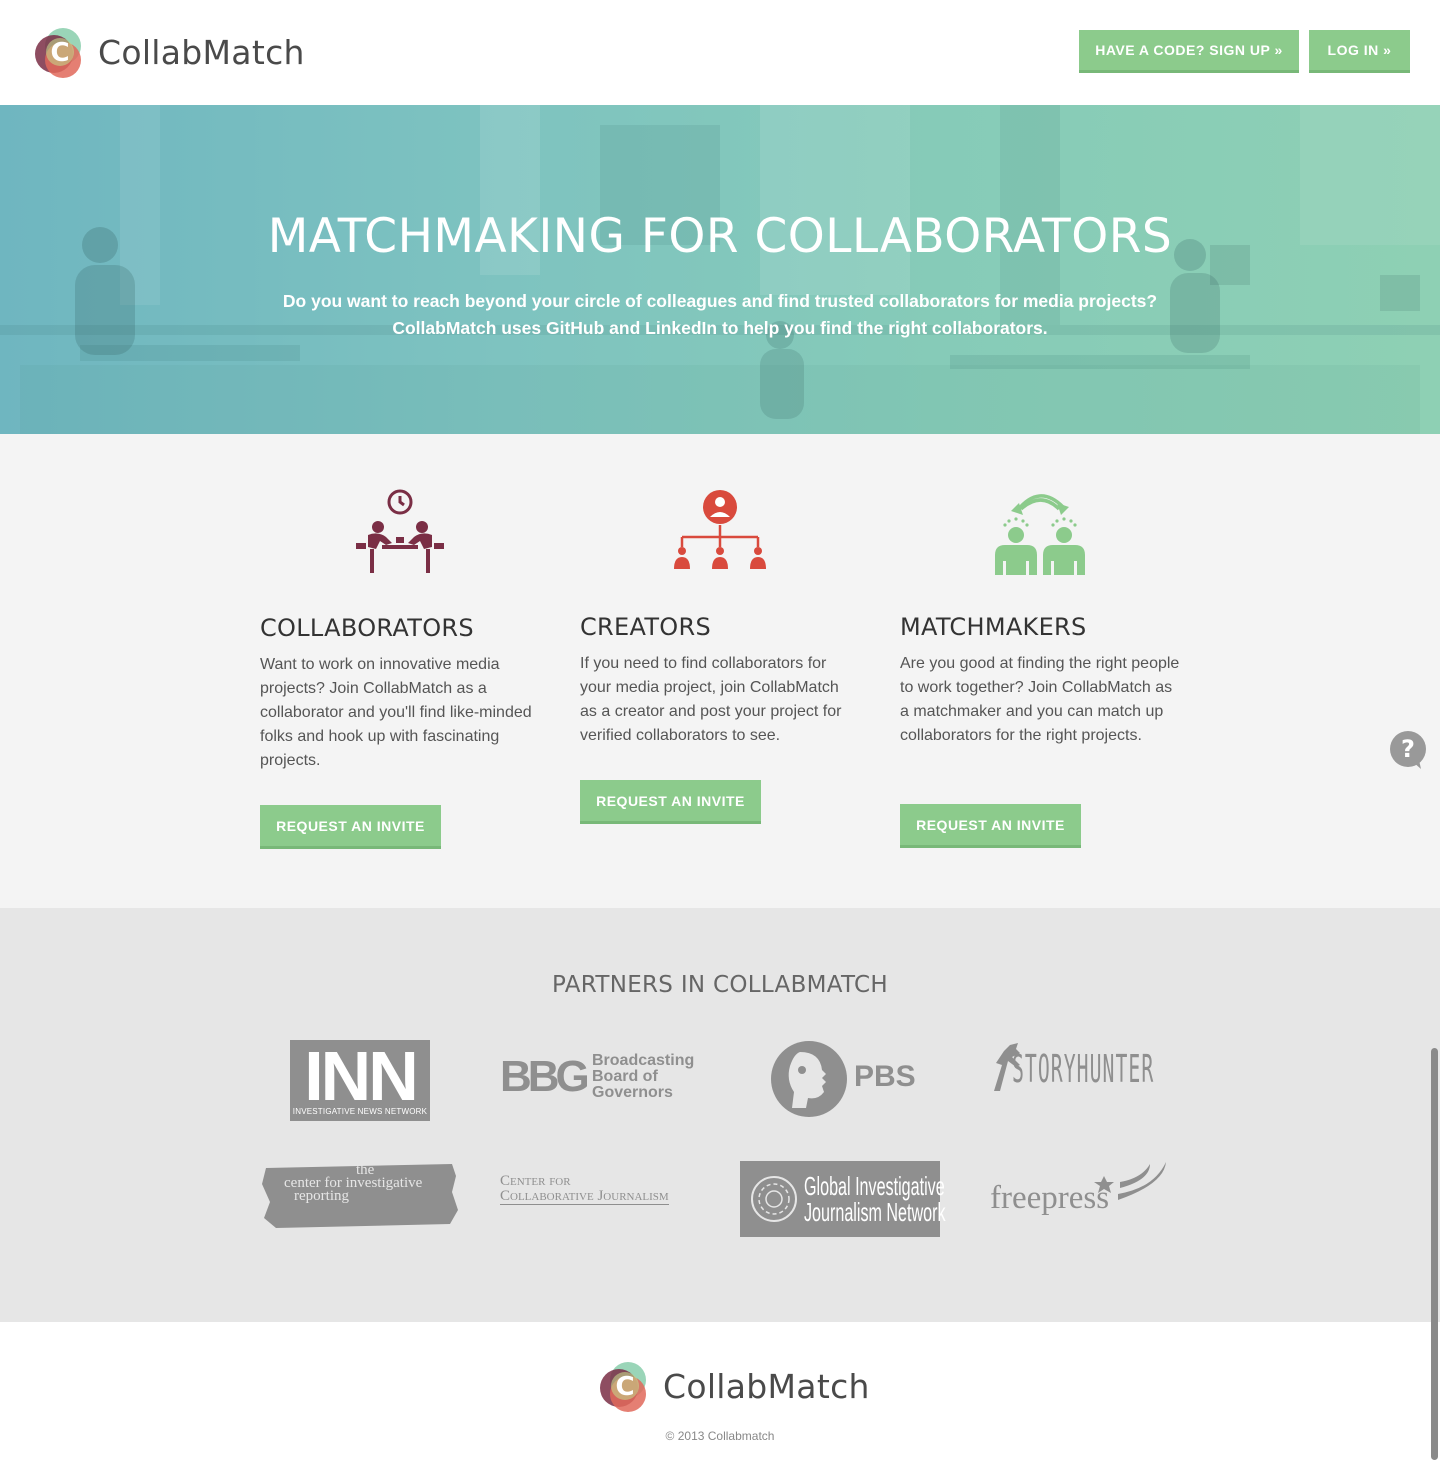 This screenshot has height=1461, width=1440. Describe the element at coordinates (353, 1183) in the screenshot. I see `cir-line-2: center for investigative` at that location.